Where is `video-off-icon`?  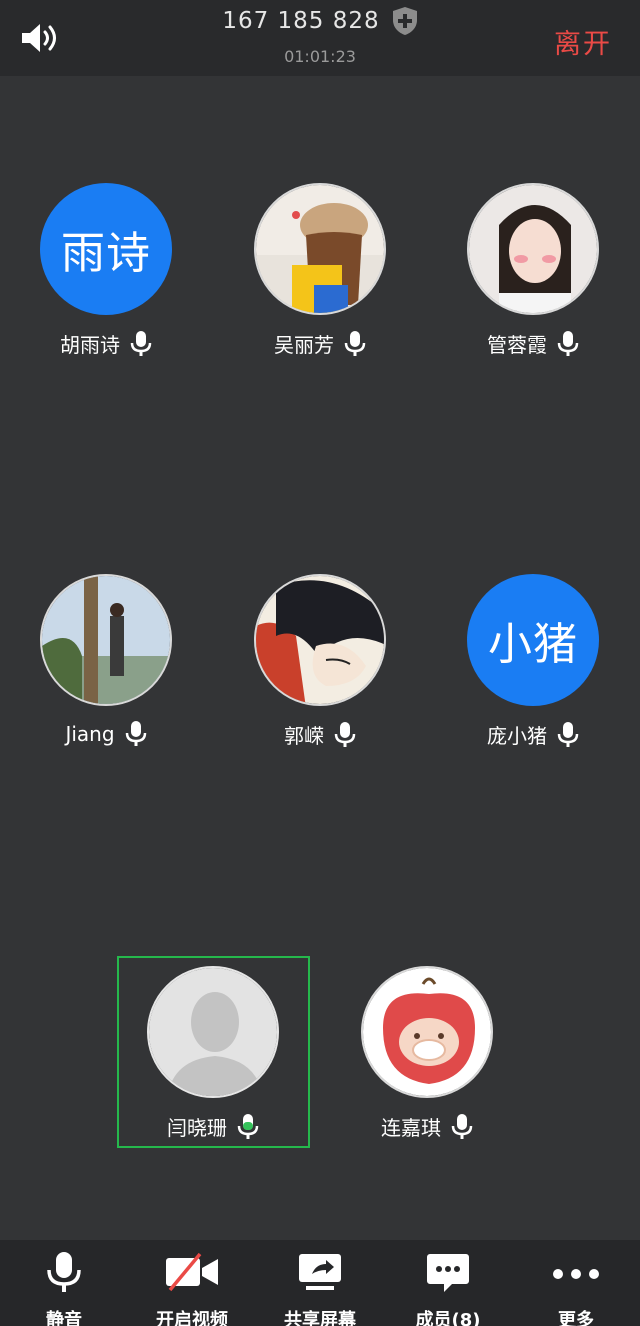
video-off-icon is located at coordinates (192, 1272).